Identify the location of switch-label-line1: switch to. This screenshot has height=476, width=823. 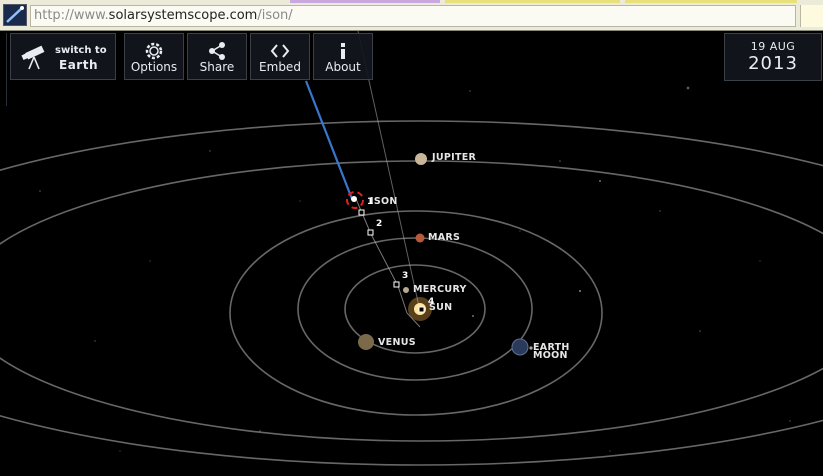
(81, 50).